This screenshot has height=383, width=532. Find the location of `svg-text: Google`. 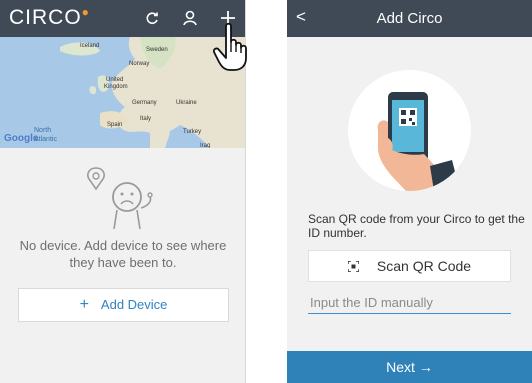

svg-text: Google is located at coordinates (21, 138).